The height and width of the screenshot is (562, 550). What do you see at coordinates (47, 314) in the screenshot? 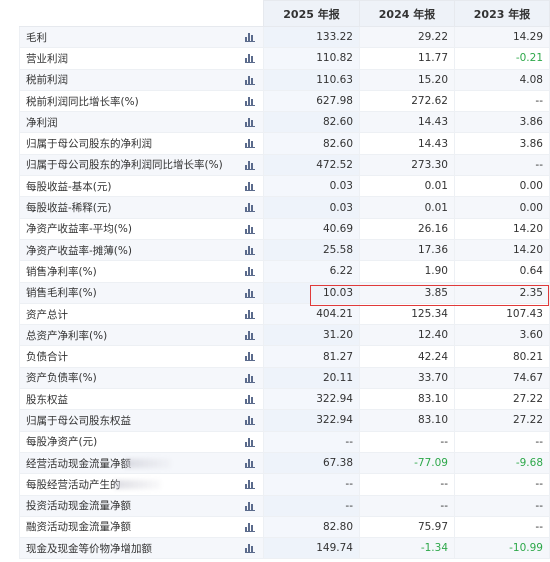
I see `row-label: 资产总计` at bounding box center [47, 314].